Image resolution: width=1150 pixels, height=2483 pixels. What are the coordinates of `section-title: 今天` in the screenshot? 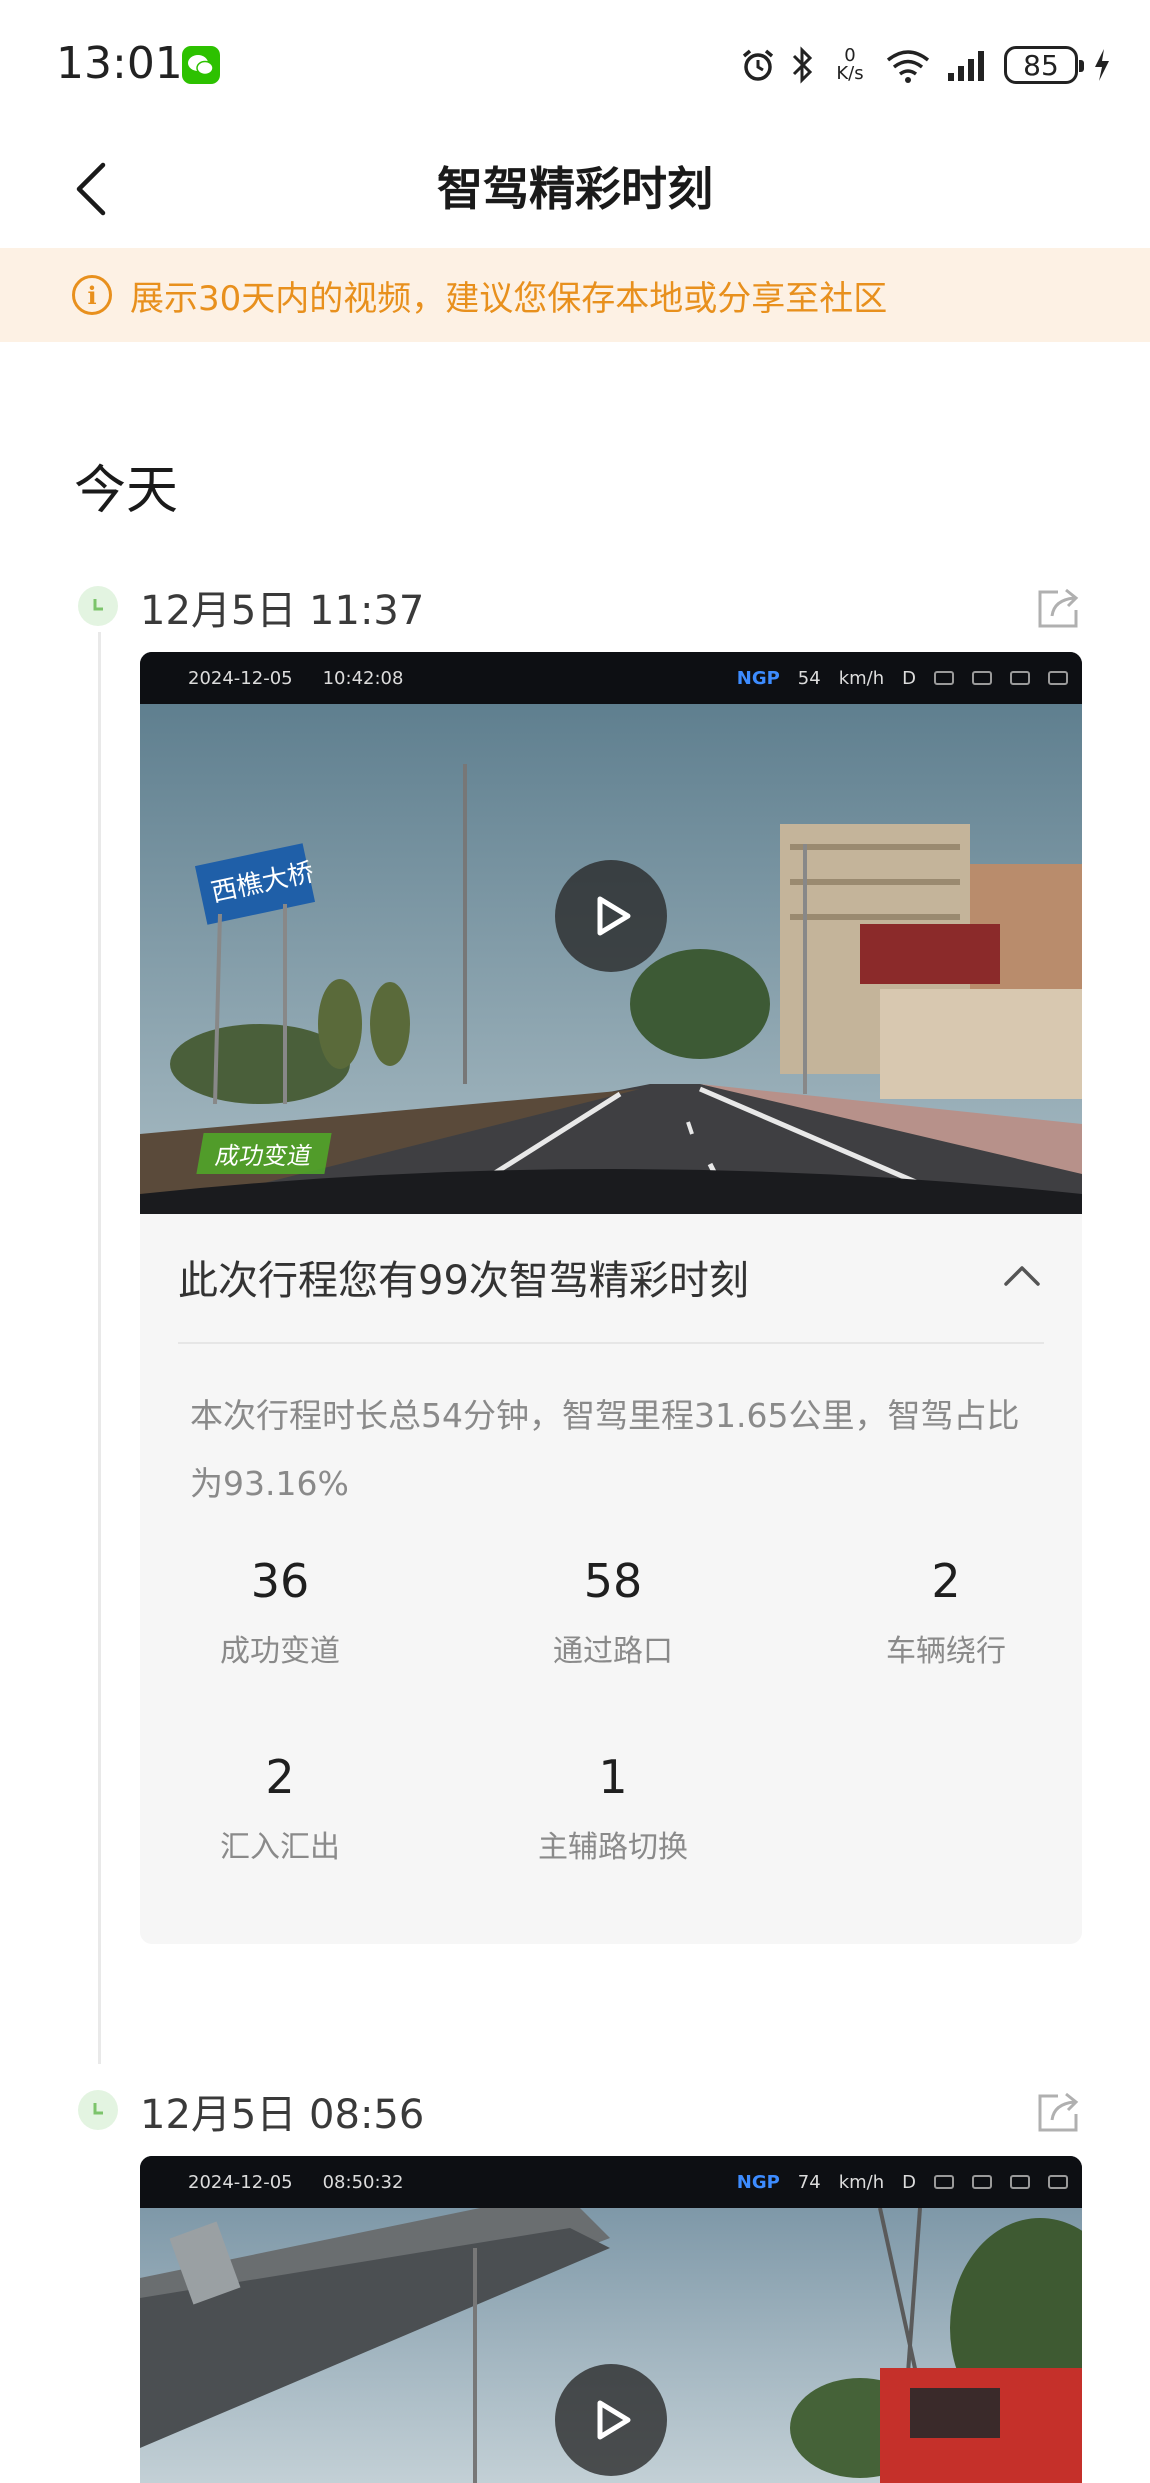 It's located at (126, 491).